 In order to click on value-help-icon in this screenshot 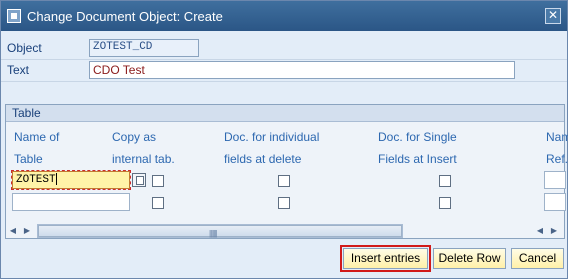, I will do `click(139, 180)`.